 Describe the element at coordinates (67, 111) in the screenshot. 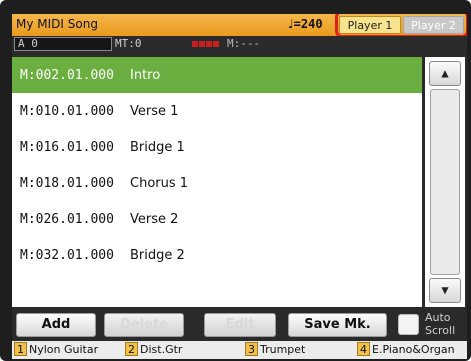

I see `marker-position: M:010.01.000` at that location.